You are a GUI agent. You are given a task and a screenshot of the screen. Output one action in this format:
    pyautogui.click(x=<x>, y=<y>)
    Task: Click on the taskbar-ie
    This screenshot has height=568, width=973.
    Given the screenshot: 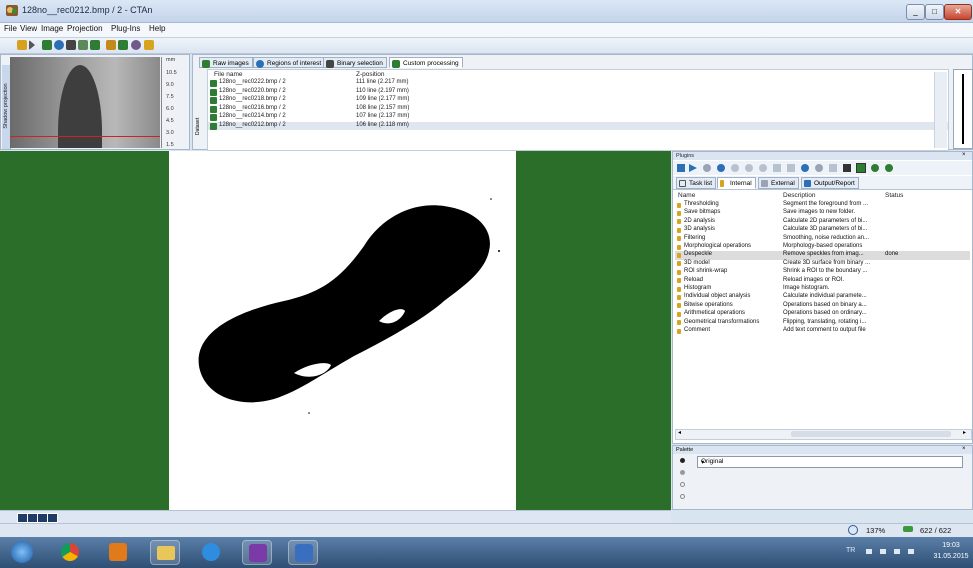 What is the action you would take?
    pyautogui.click(x=211, y=552)
    